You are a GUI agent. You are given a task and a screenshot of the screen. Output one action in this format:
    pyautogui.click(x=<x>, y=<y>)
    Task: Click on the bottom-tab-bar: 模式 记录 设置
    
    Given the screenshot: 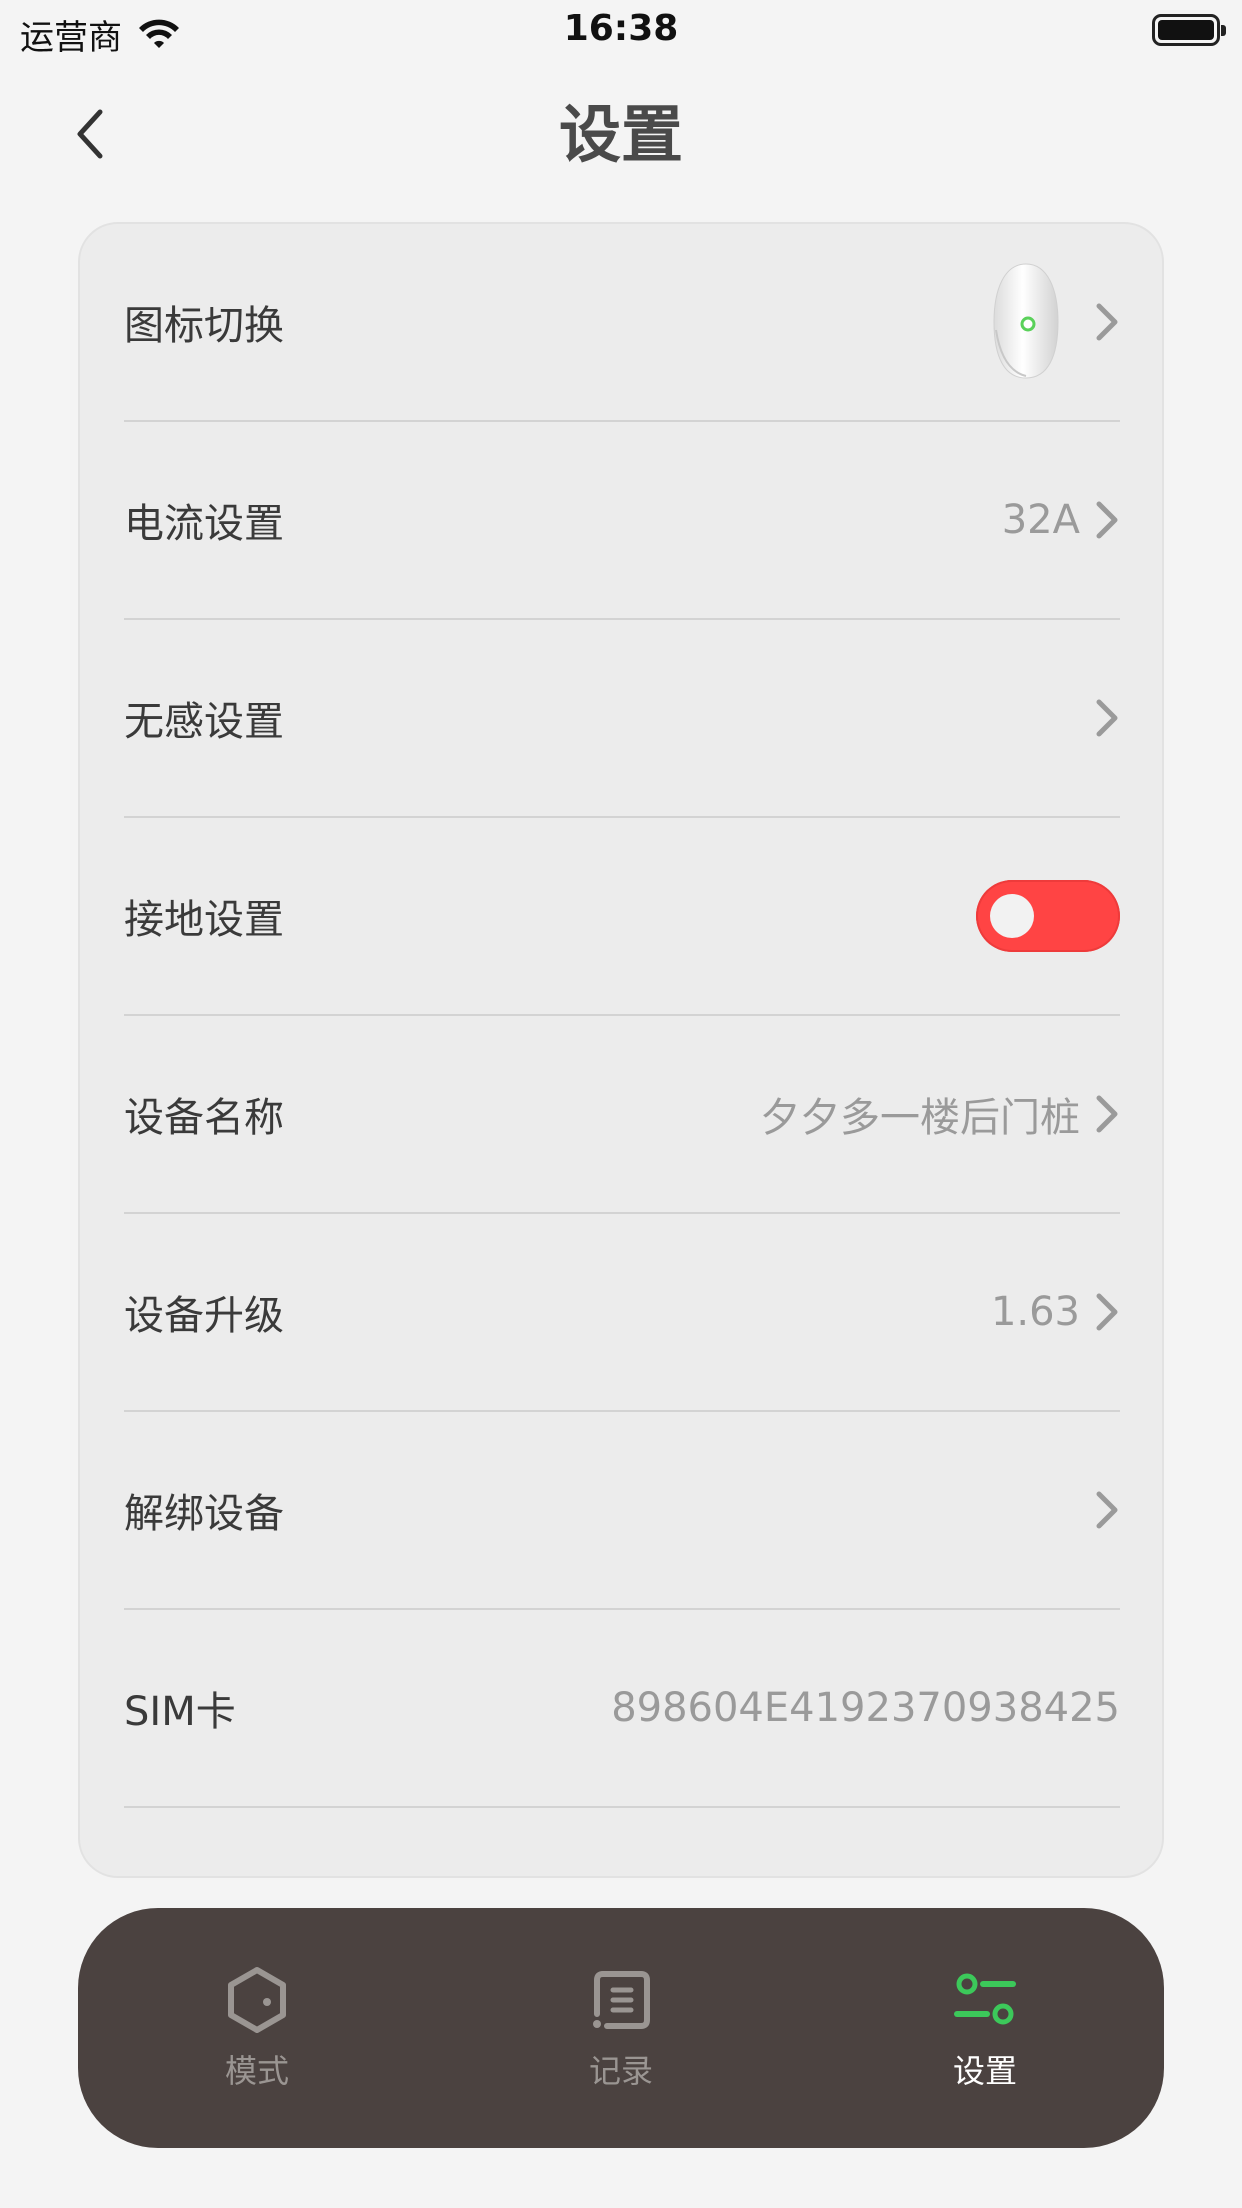 What is the action you would take?
    pyautogui.click(x=621, y=2028)
    